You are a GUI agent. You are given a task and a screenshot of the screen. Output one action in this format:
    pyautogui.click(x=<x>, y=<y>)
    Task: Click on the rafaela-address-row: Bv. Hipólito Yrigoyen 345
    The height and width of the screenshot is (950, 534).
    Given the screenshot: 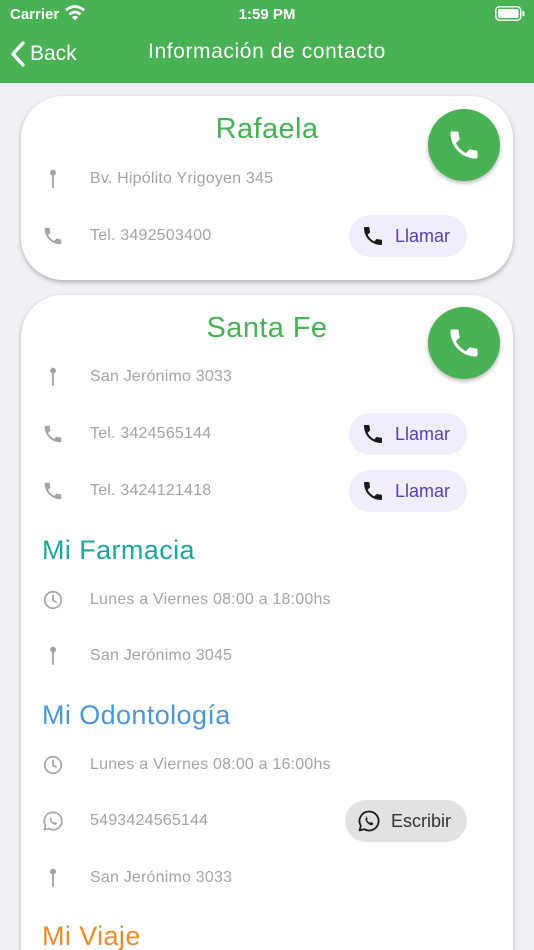 What is the action you would take?
    pyautogui.click(x=267, y=179)
    